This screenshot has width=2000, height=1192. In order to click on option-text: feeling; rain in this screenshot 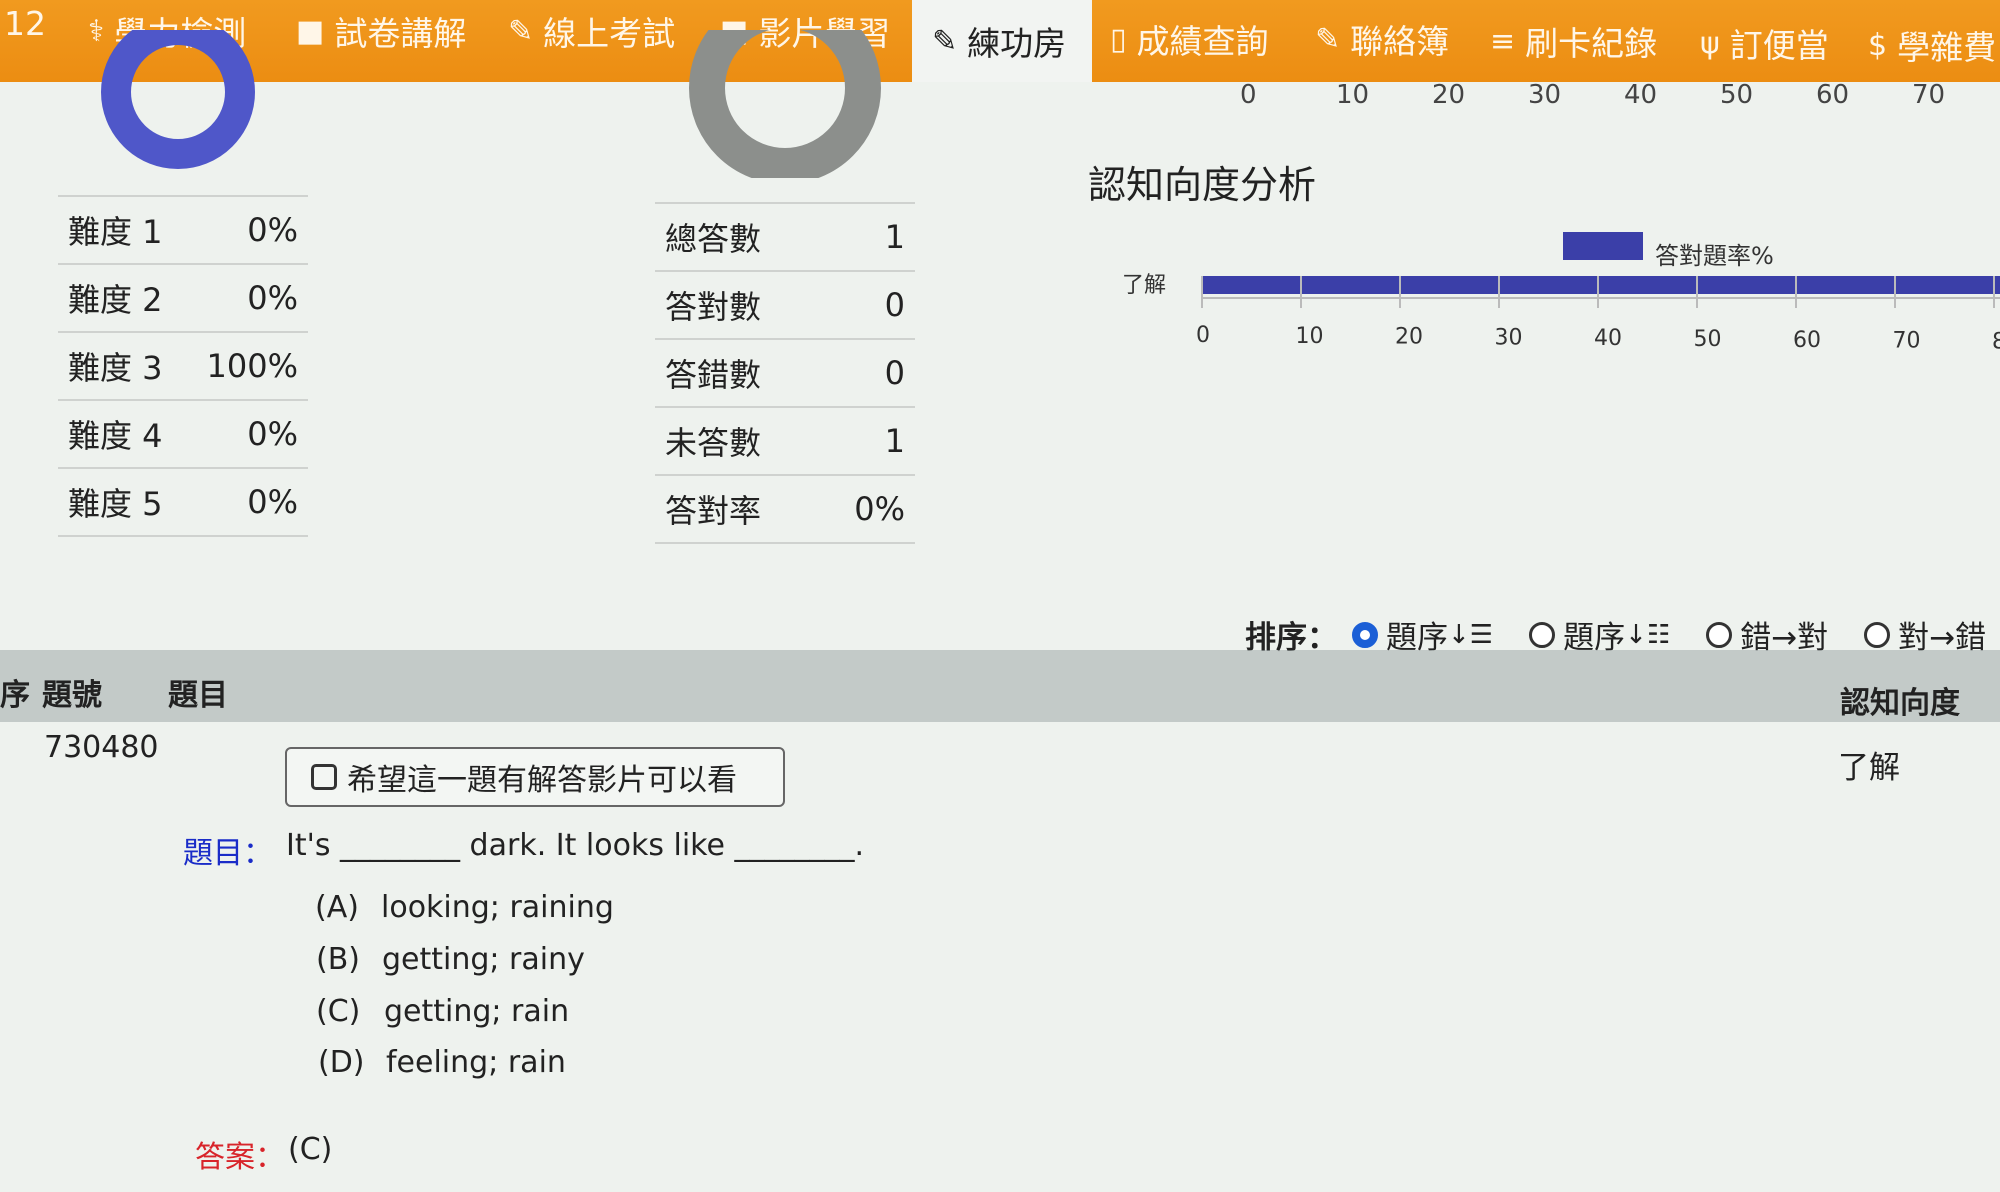, I will do `click(476, 1062)`.